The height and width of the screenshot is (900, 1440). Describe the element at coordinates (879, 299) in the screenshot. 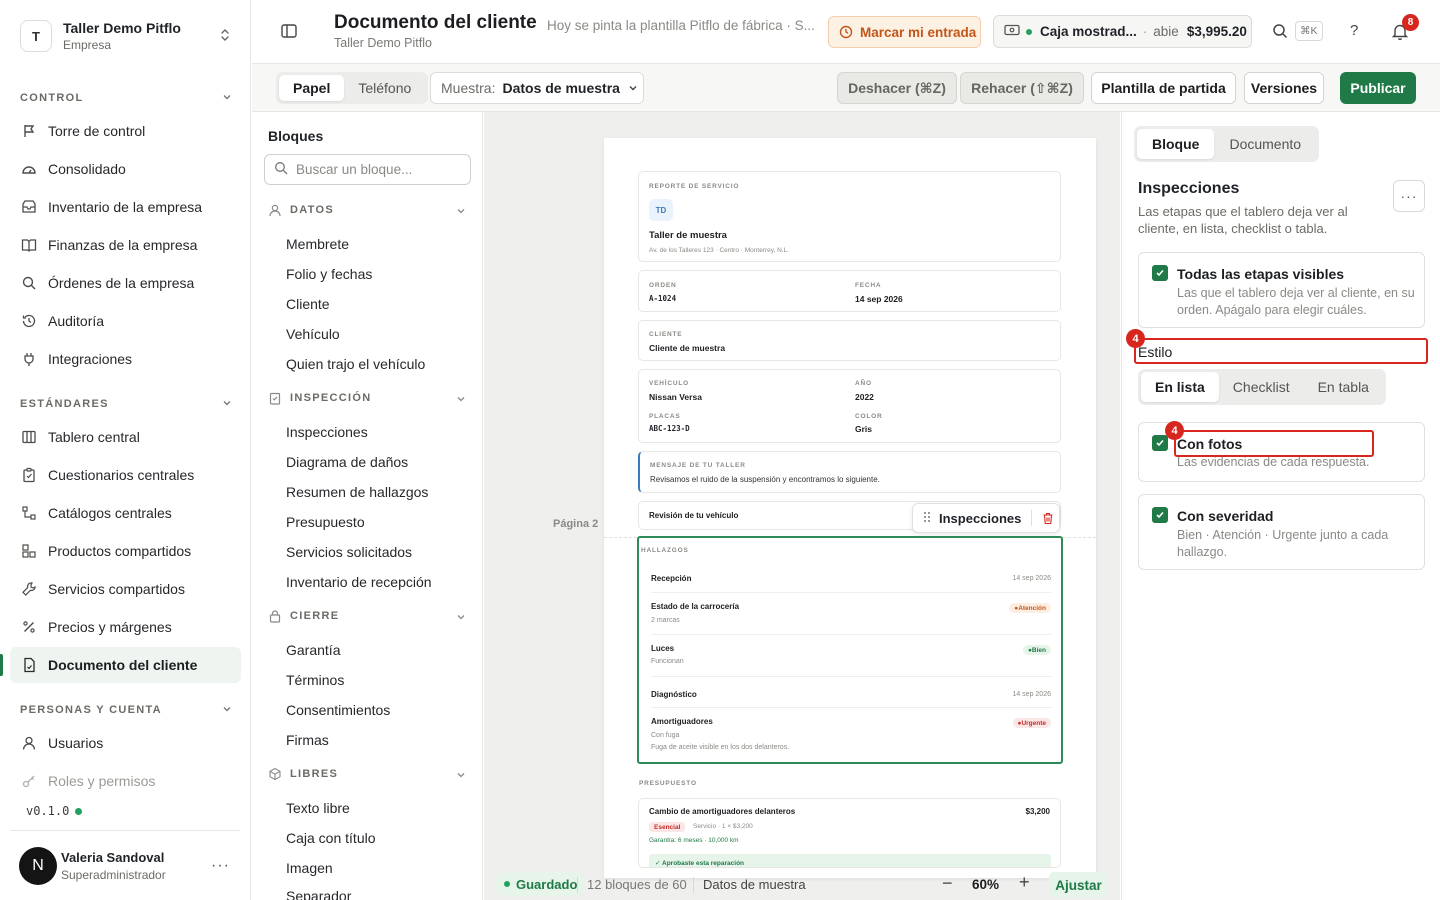

I see `date-value: 14 sep 2026` at that location.